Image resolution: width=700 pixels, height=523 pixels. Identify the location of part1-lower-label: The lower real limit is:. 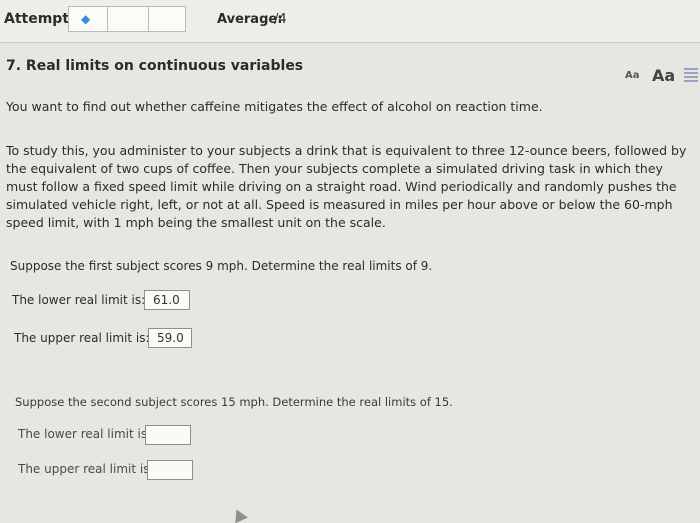
(79, 300).